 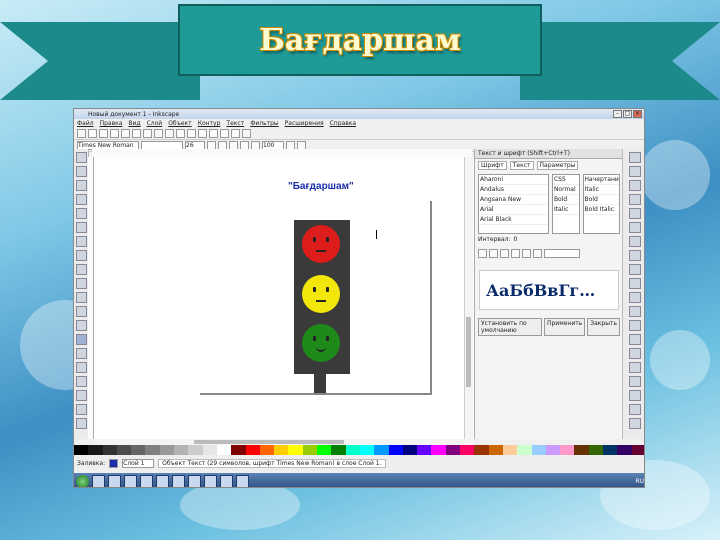 I want to click on 3d-box-tool-icon, so click(x=81, y=241).